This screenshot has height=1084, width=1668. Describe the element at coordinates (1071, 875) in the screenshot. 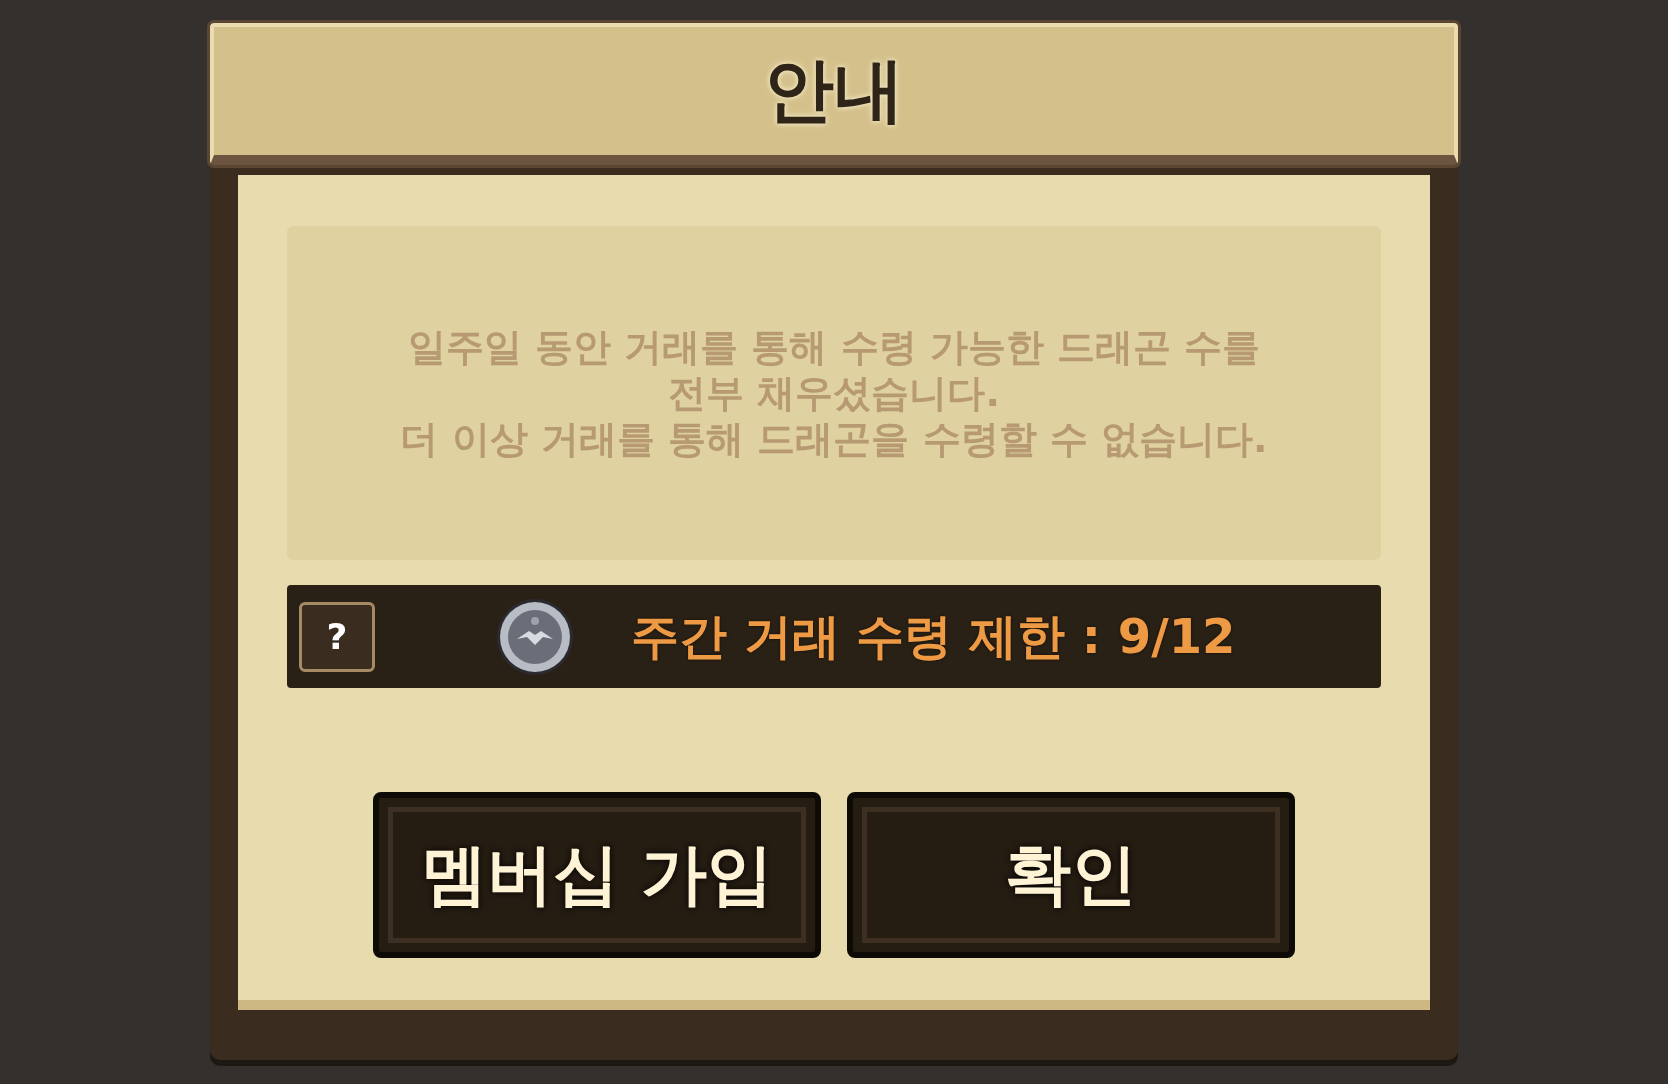

I see `action-button: 확인` at that location.